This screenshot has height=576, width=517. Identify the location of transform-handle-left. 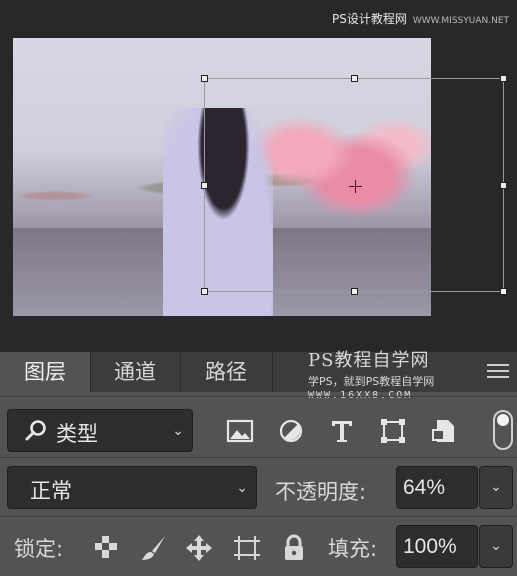
(204, 185).